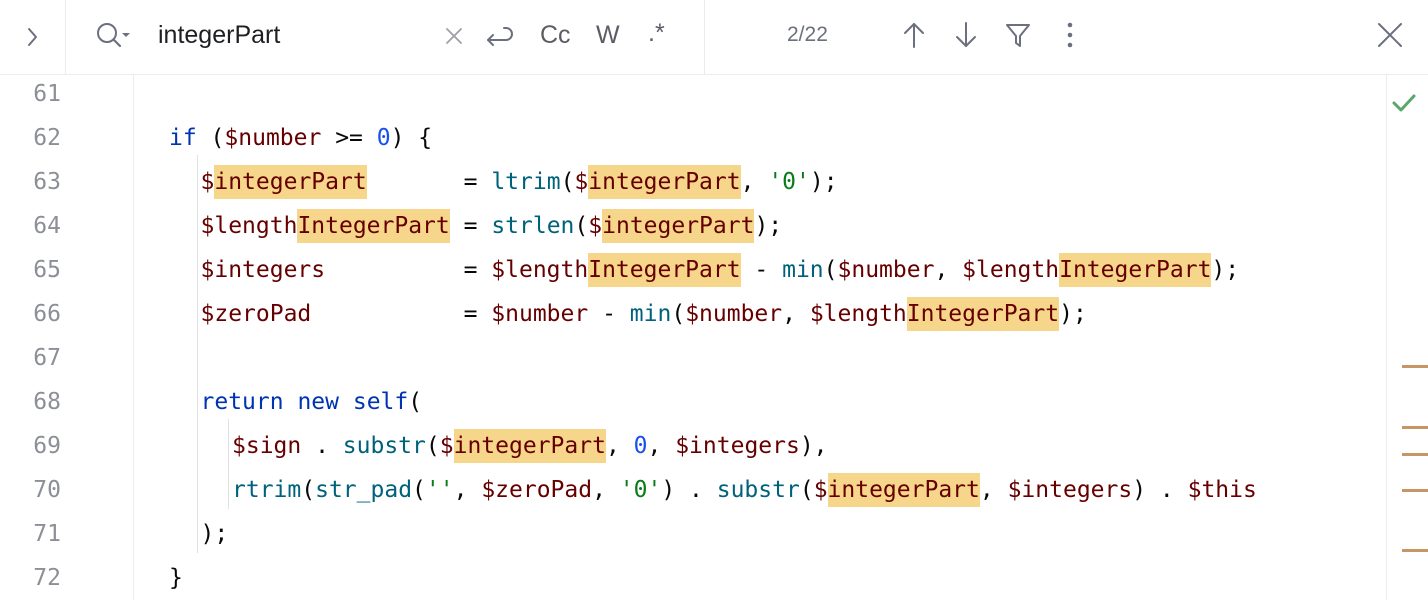 The height and width of the screenshot is (600, 1428). What do you see at coordinates (30, 182) in the screenshot?
I see `line-number: 63` at bounding box center [30, 182].